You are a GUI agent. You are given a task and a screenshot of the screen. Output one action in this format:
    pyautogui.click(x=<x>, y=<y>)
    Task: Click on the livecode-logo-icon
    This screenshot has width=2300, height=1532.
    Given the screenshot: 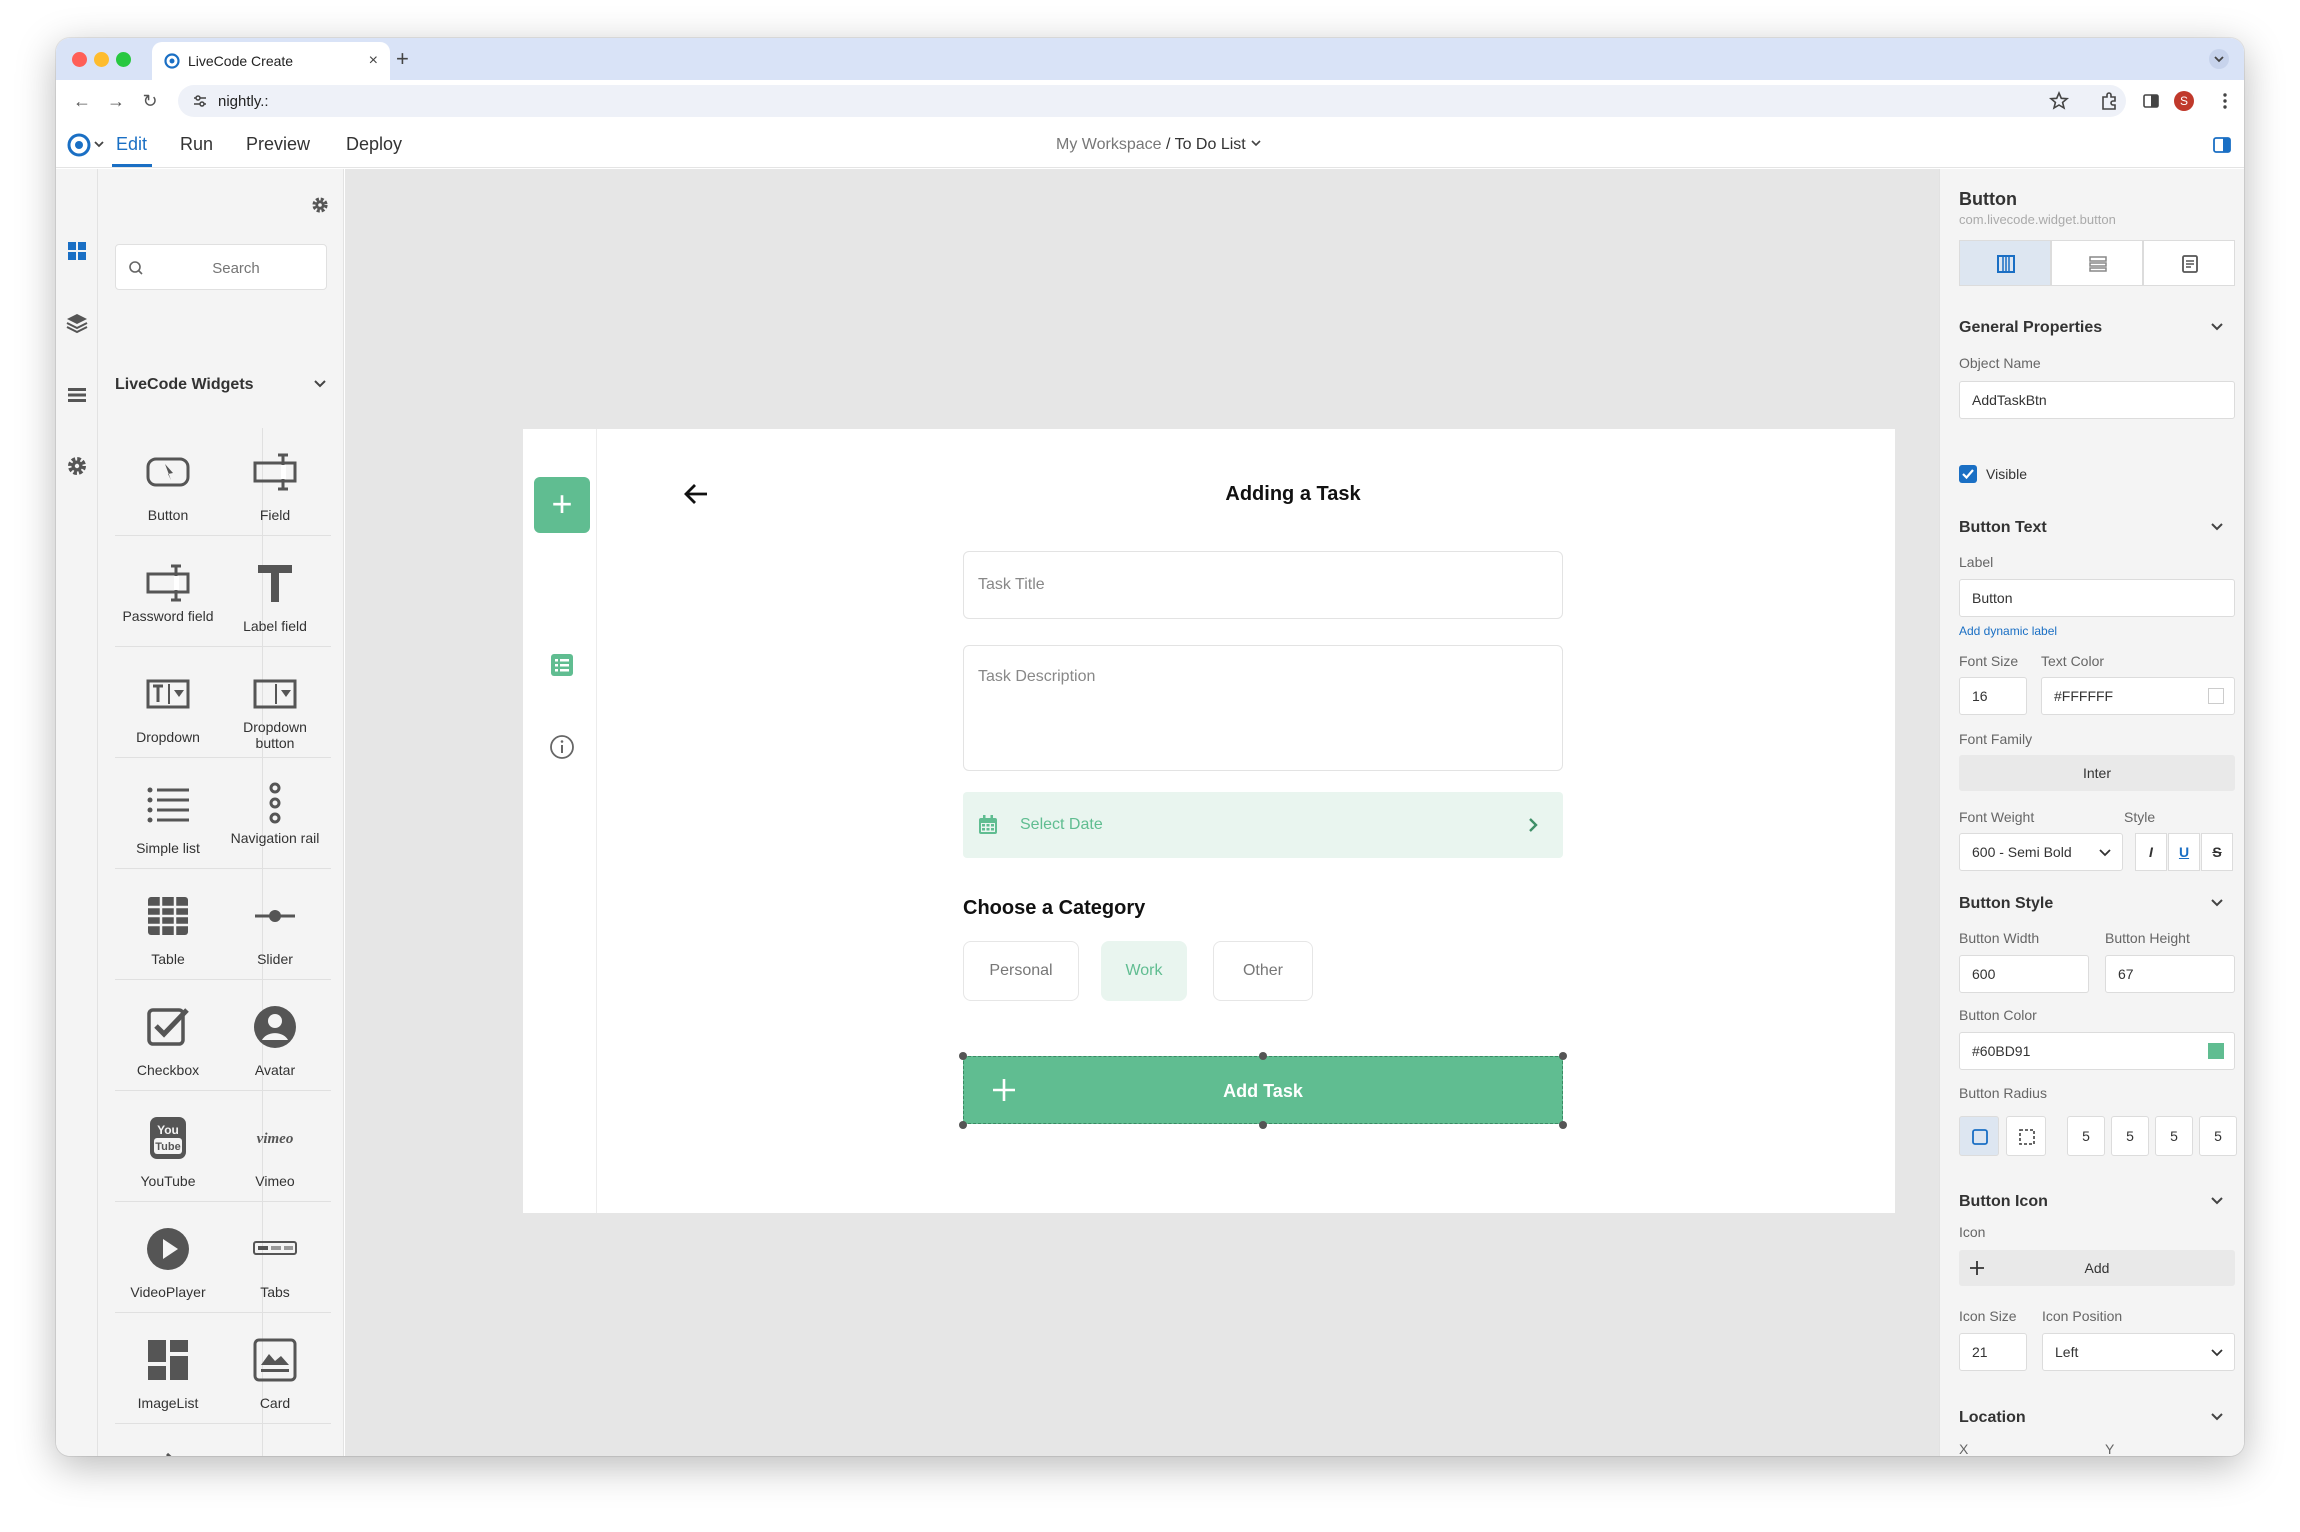 What is the action you would take?
    pyautogui.click(x=79, y=145)
    